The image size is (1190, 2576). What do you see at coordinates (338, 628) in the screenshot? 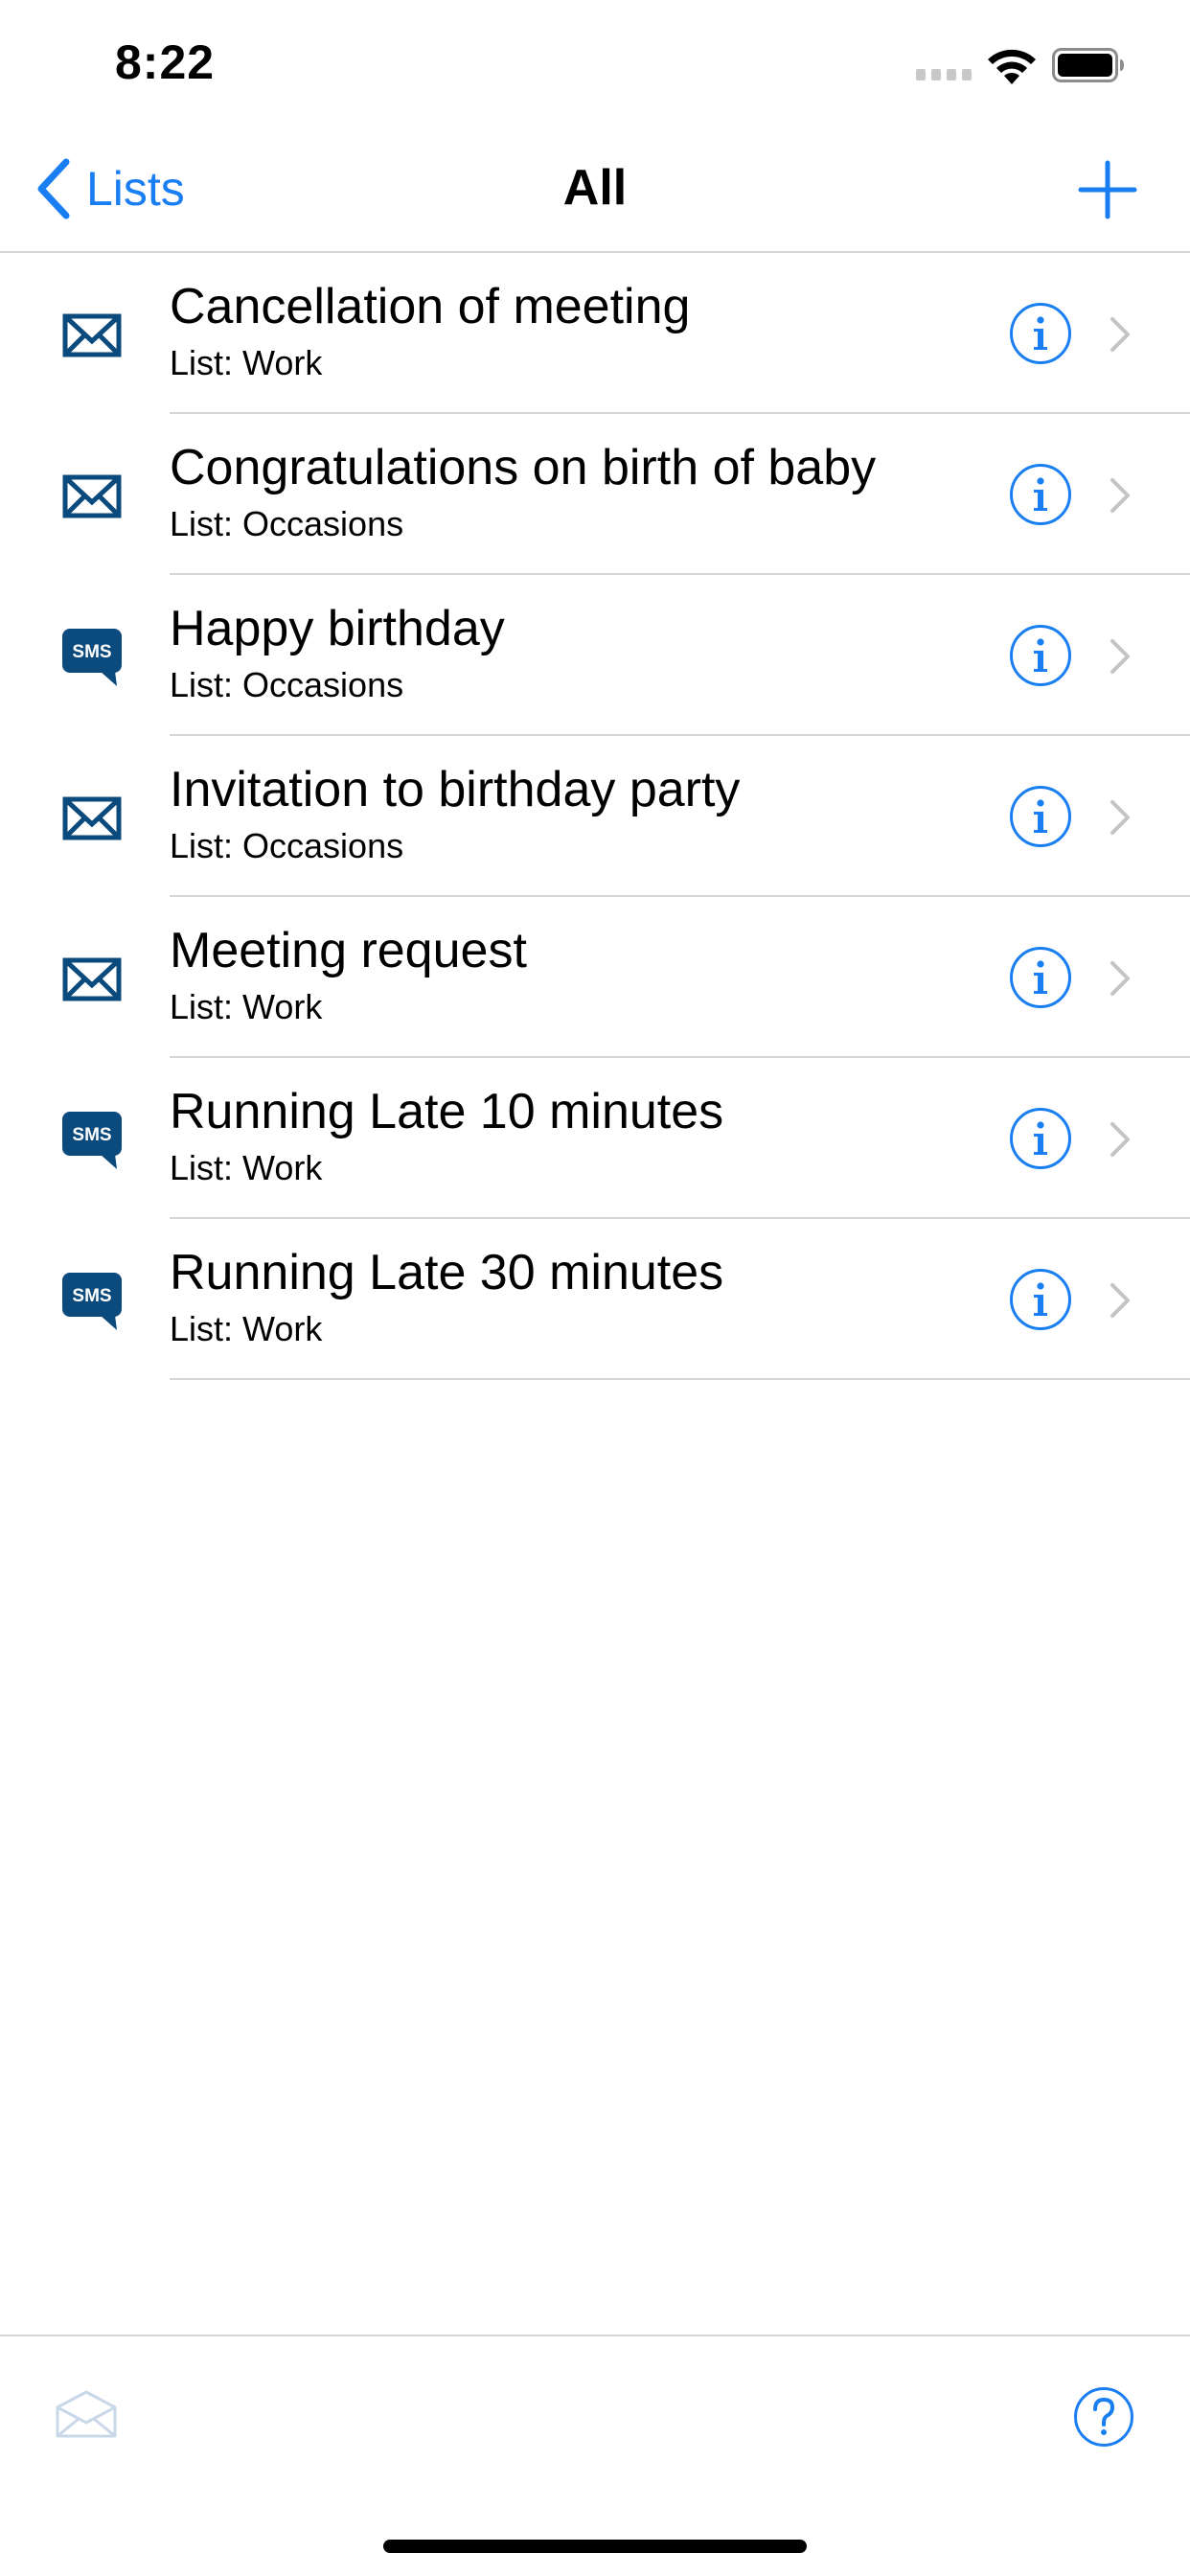
I see `message-title: Happy birthday` at bounding box center [338, 628].